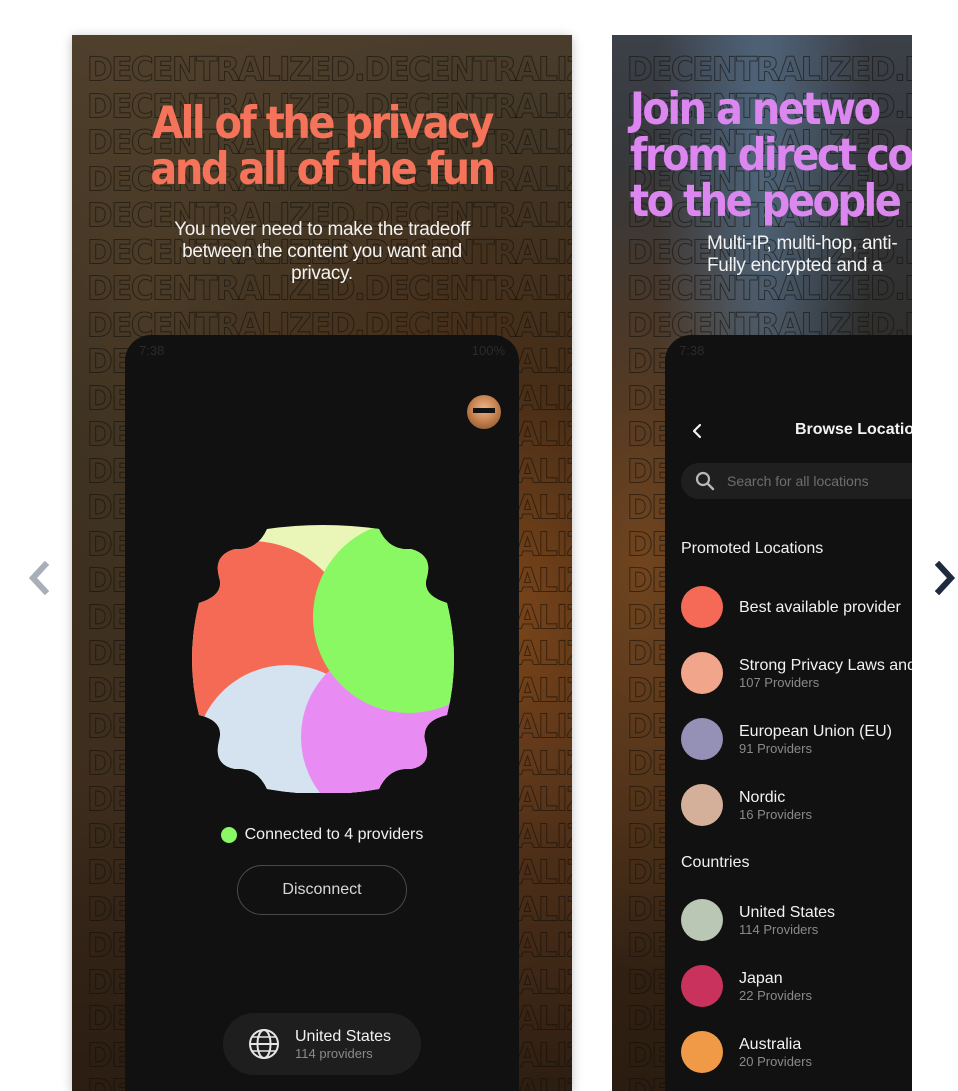 This screenshot has height=1091, width=958. What do you see at coordinates (755, 109) in the screenshot?
I see `headline-line: Join a netwo` at bounding box center [755, 109].